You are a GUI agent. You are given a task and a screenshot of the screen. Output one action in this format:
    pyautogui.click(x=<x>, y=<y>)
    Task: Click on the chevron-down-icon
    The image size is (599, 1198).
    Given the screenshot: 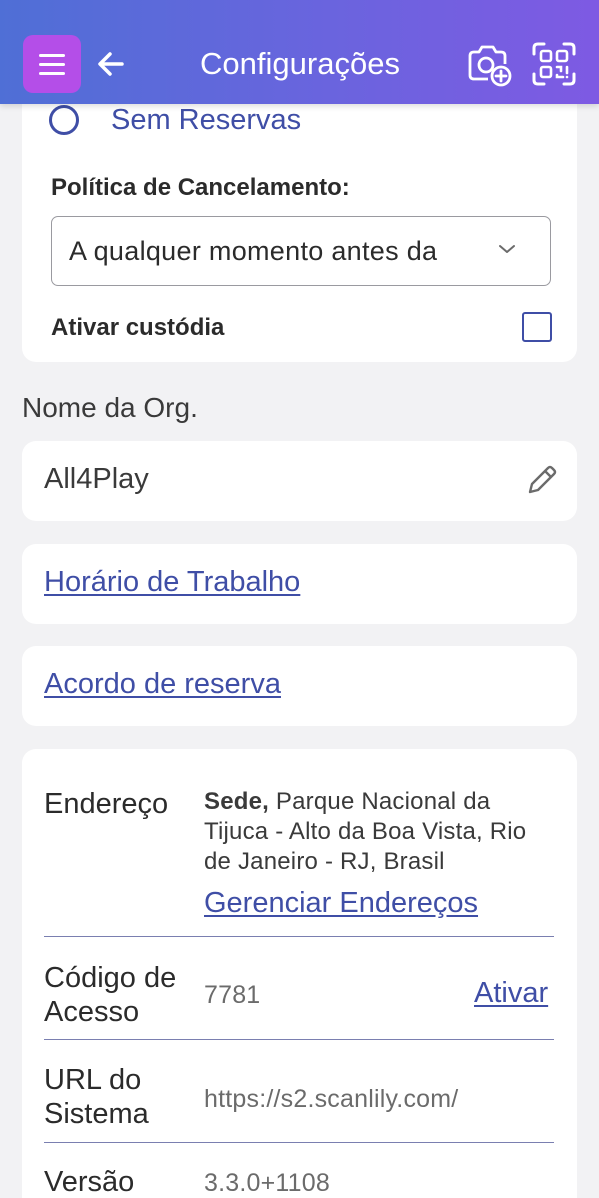 What is the action you would take?
    pyautogui.click(x=507, y=249)
    